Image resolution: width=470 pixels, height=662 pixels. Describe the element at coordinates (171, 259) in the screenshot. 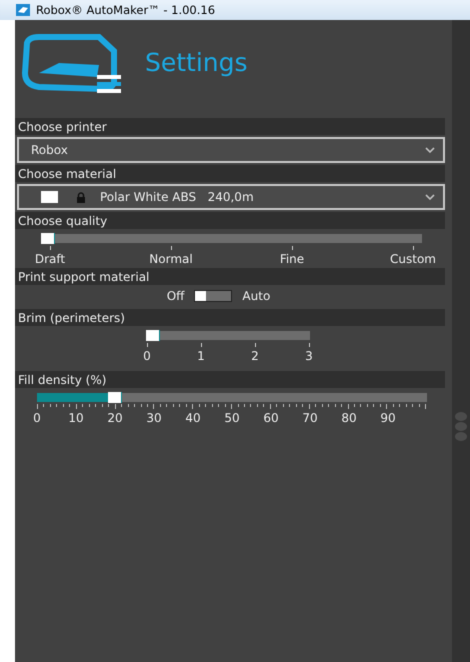

I see `tick-label: Normal` at that location.